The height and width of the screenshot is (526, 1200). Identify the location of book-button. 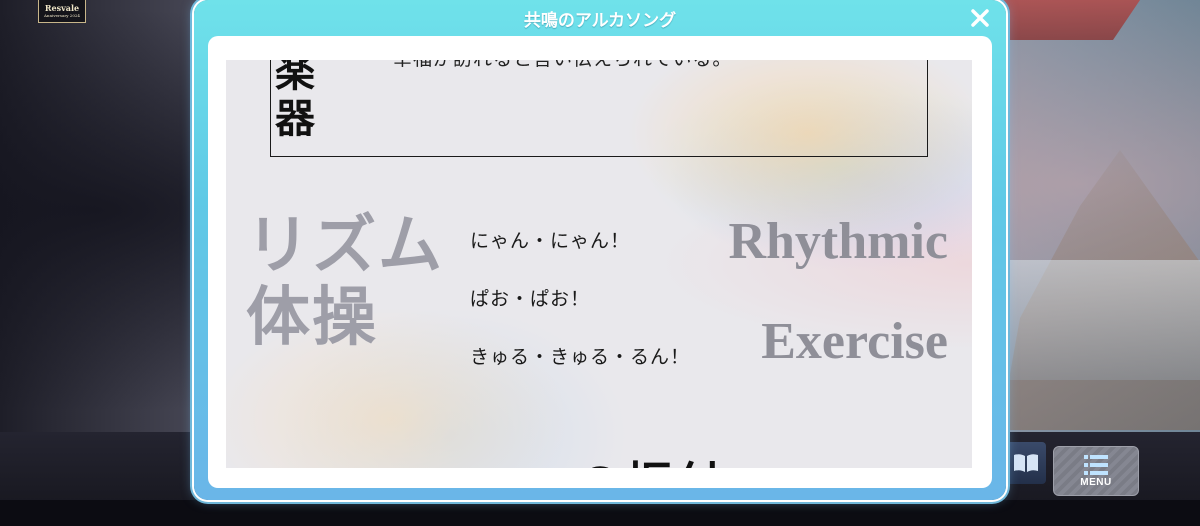
(1026, 463).